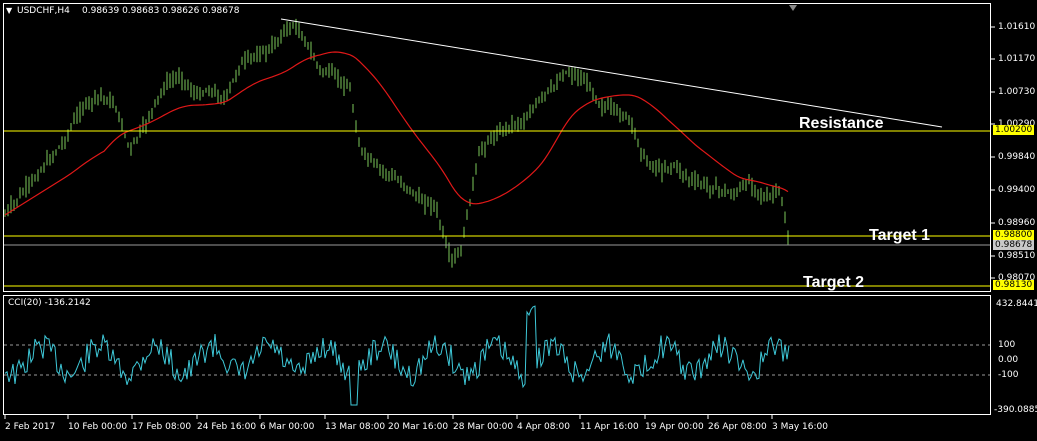 This screenshot has height=441, width=1037. Describe the element at coordinates (1008, 360) in the screenshot. I see `cci-tick-label: 0.00` at that location.